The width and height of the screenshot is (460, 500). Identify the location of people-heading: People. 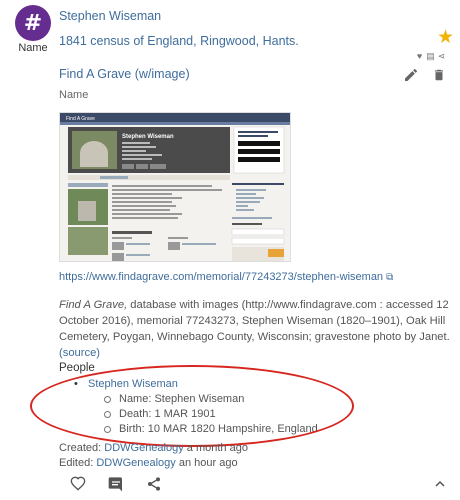
(77, 368).